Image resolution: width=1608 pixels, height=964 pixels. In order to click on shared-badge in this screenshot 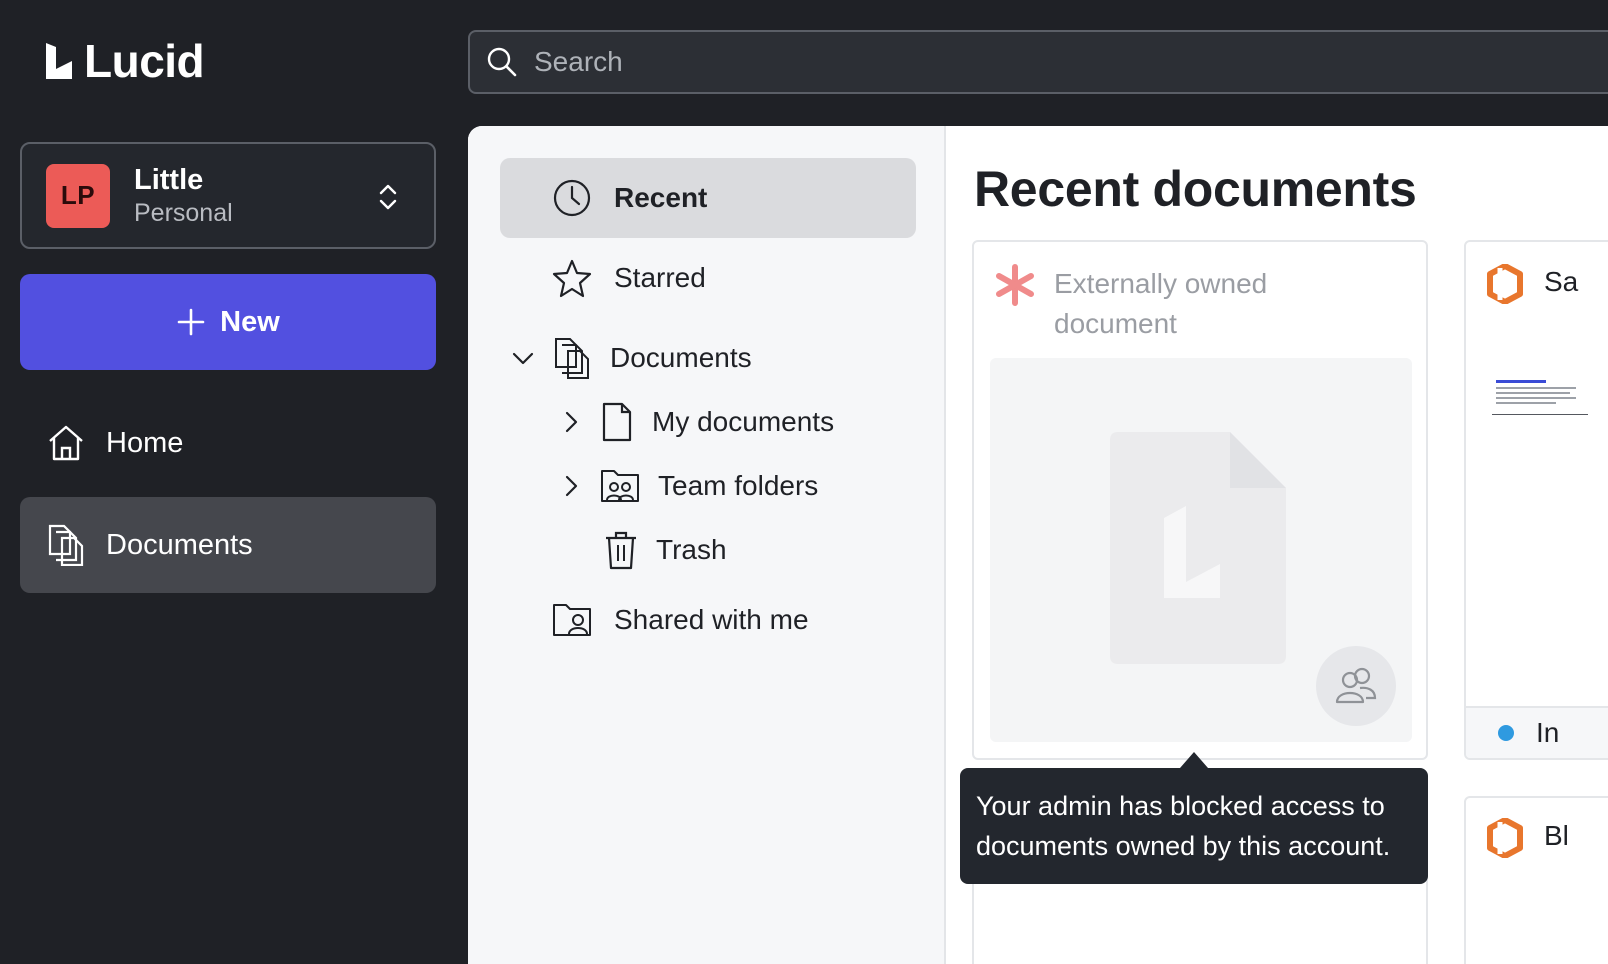, I will do `click(1356, 686)`.